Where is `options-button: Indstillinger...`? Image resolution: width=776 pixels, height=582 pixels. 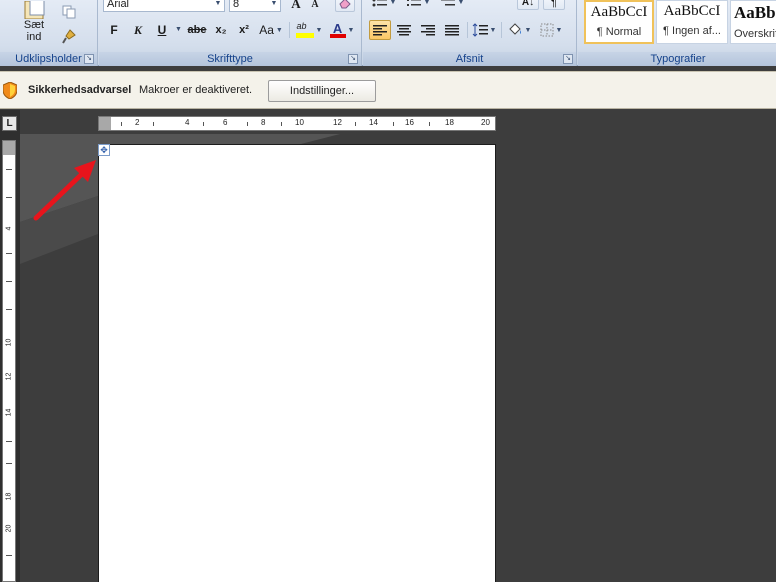 options-button: Indstillinger... is located at coordinates (322, 91).